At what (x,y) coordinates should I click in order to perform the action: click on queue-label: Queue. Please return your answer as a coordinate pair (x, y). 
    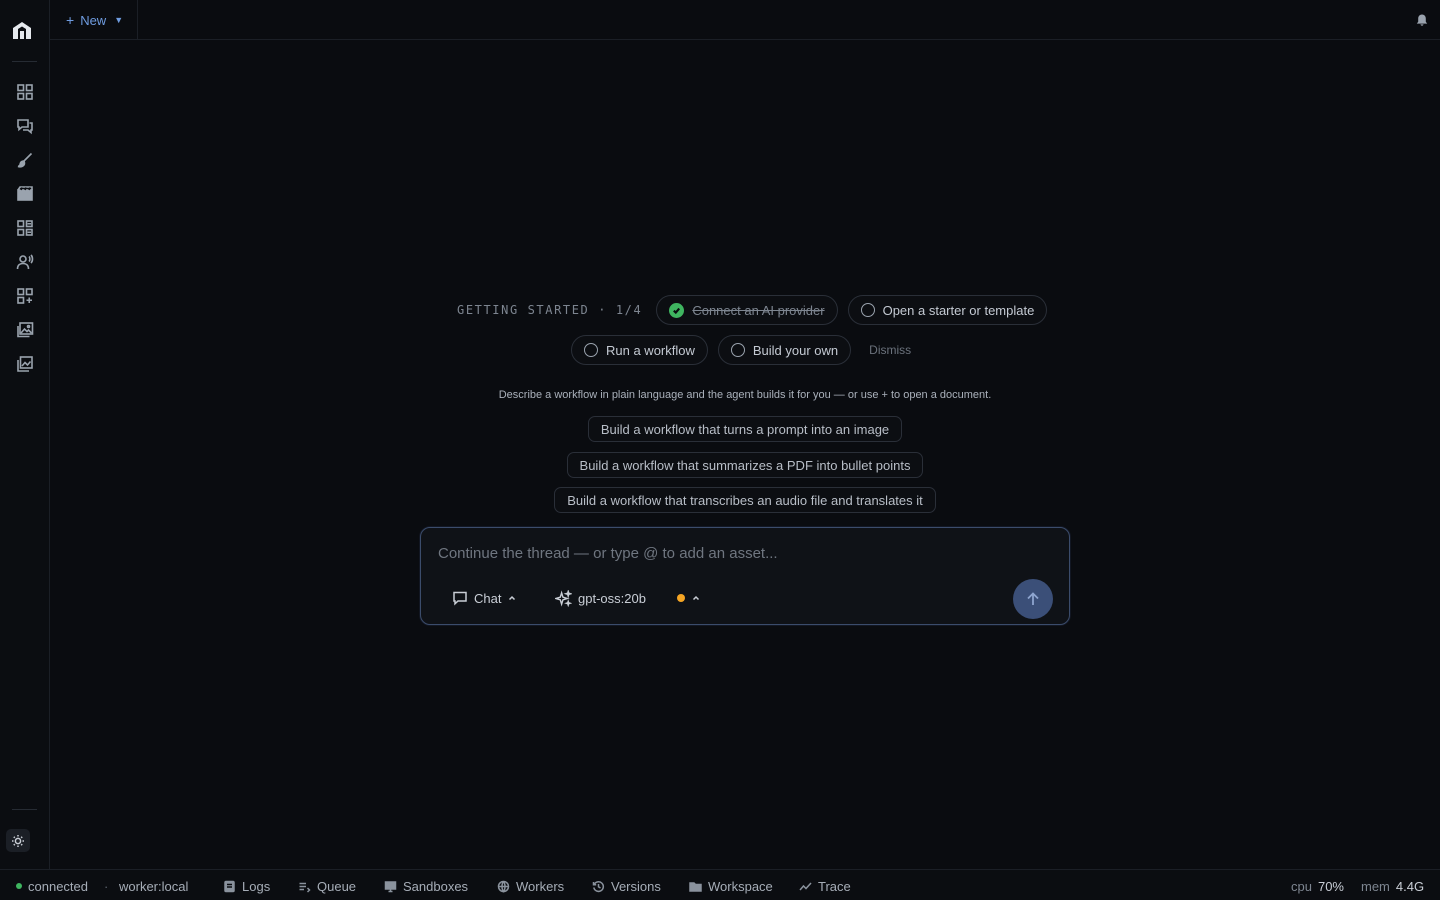
    Looking at the image, I should click on (337, 886).